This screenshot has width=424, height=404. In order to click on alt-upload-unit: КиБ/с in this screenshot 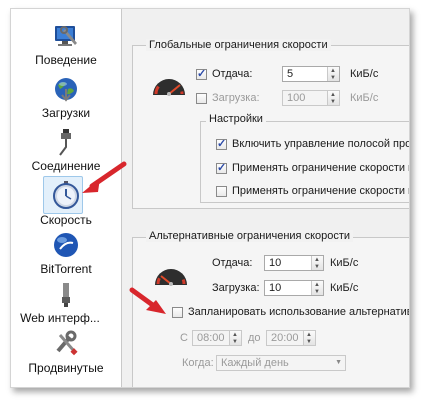, I will do `click(344, 263)`.